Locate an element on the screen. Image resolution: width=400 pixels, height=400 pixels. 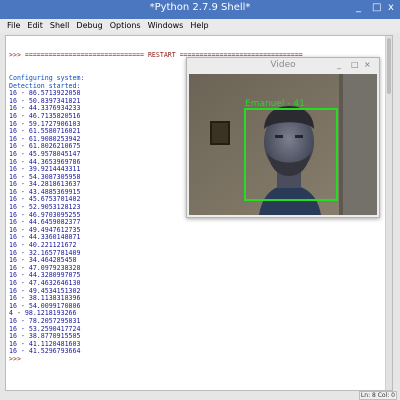
status-bar: Ln: 8 Col: 0 is located at coordinates (200, 395).